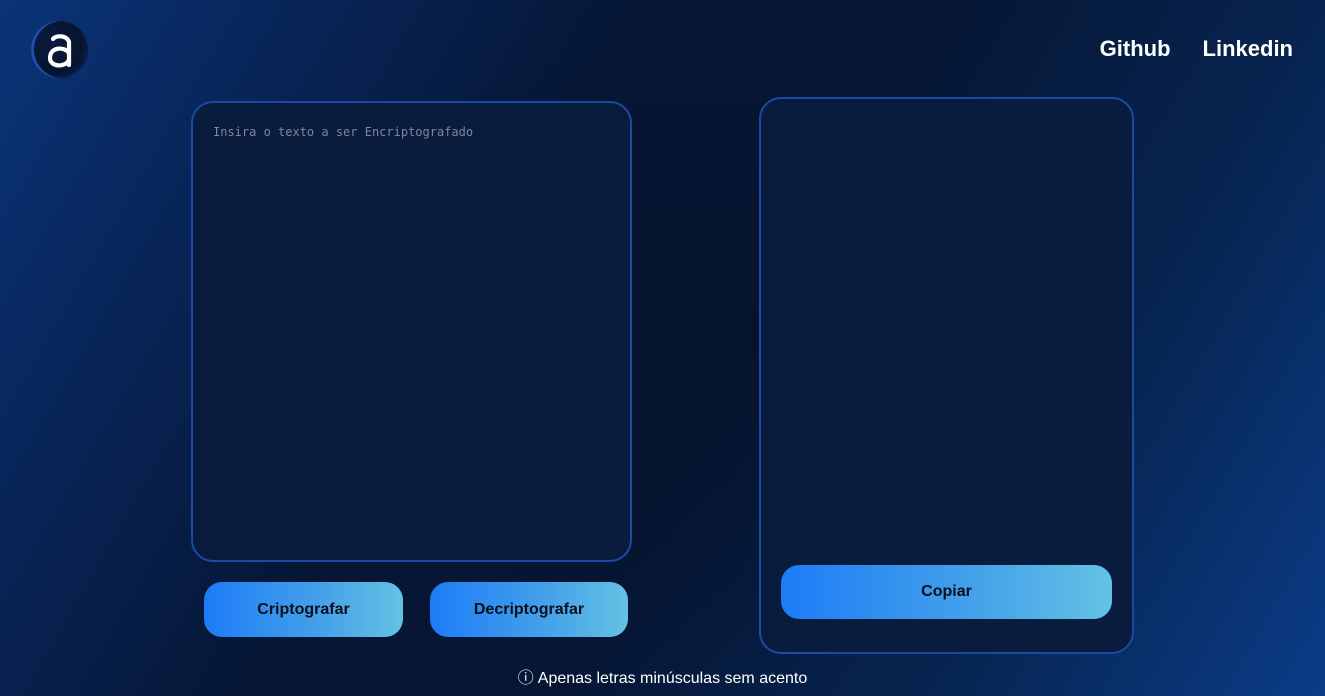 This screenshot has width=1325, height=696. I want to click on copy-button: Copiar, so click(946, 592).